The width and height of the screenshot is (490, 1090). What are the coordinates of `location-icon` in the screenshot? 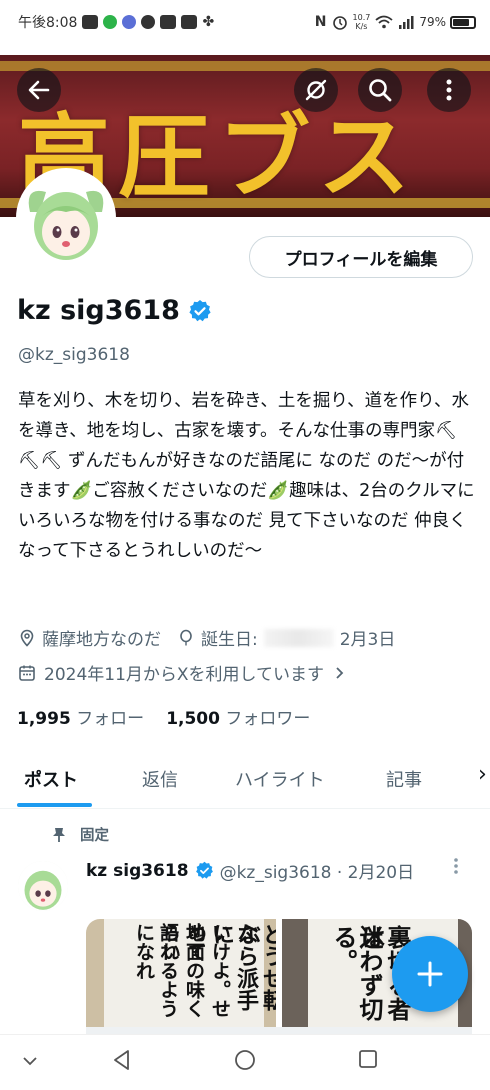 It's located at (27, 638).